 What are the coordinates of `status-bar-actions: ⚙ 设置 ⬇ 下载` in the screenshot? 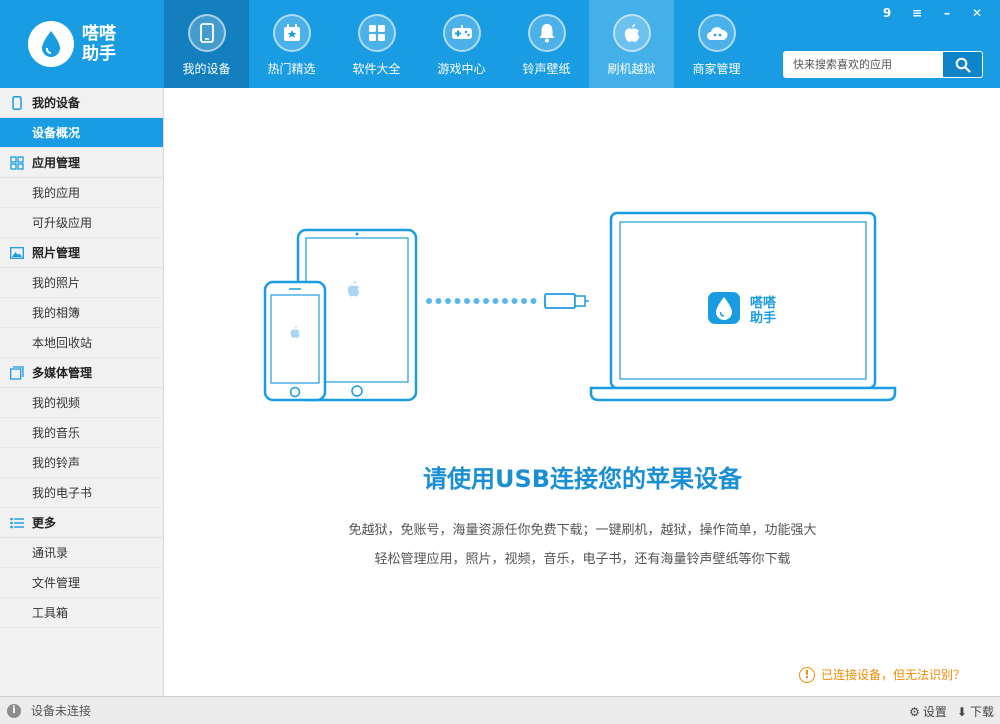 It's located at (951, 711).